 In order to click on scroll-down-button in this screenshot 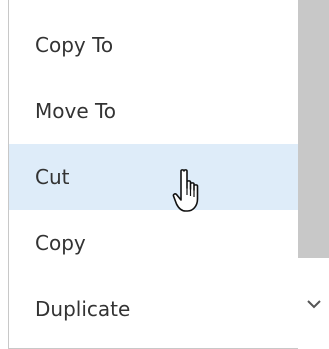, I will do `click(313, 303)`.